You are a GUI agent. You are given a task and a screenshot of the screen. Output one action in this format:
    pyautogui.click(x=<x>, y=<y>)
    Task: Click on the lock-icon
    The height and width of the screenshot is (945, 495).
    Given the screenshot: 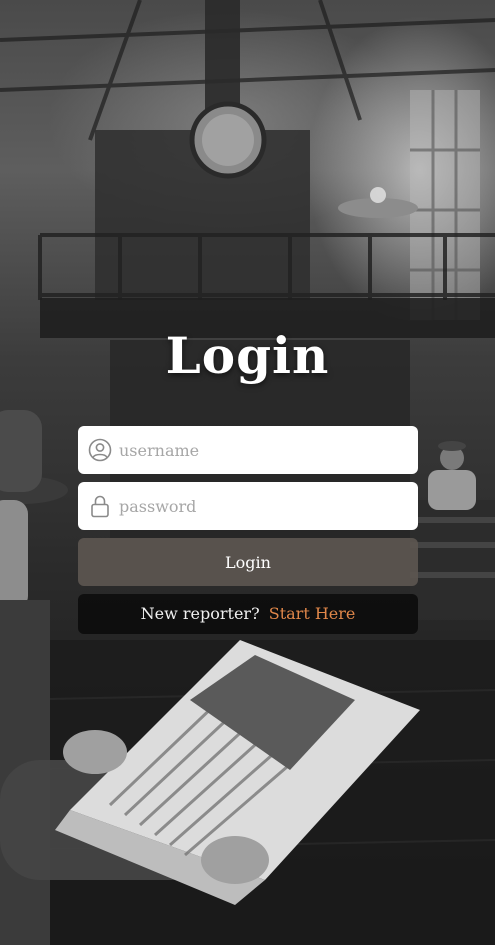 What is the action you would take?
    pyautogui.click(x=100, y=506)
    